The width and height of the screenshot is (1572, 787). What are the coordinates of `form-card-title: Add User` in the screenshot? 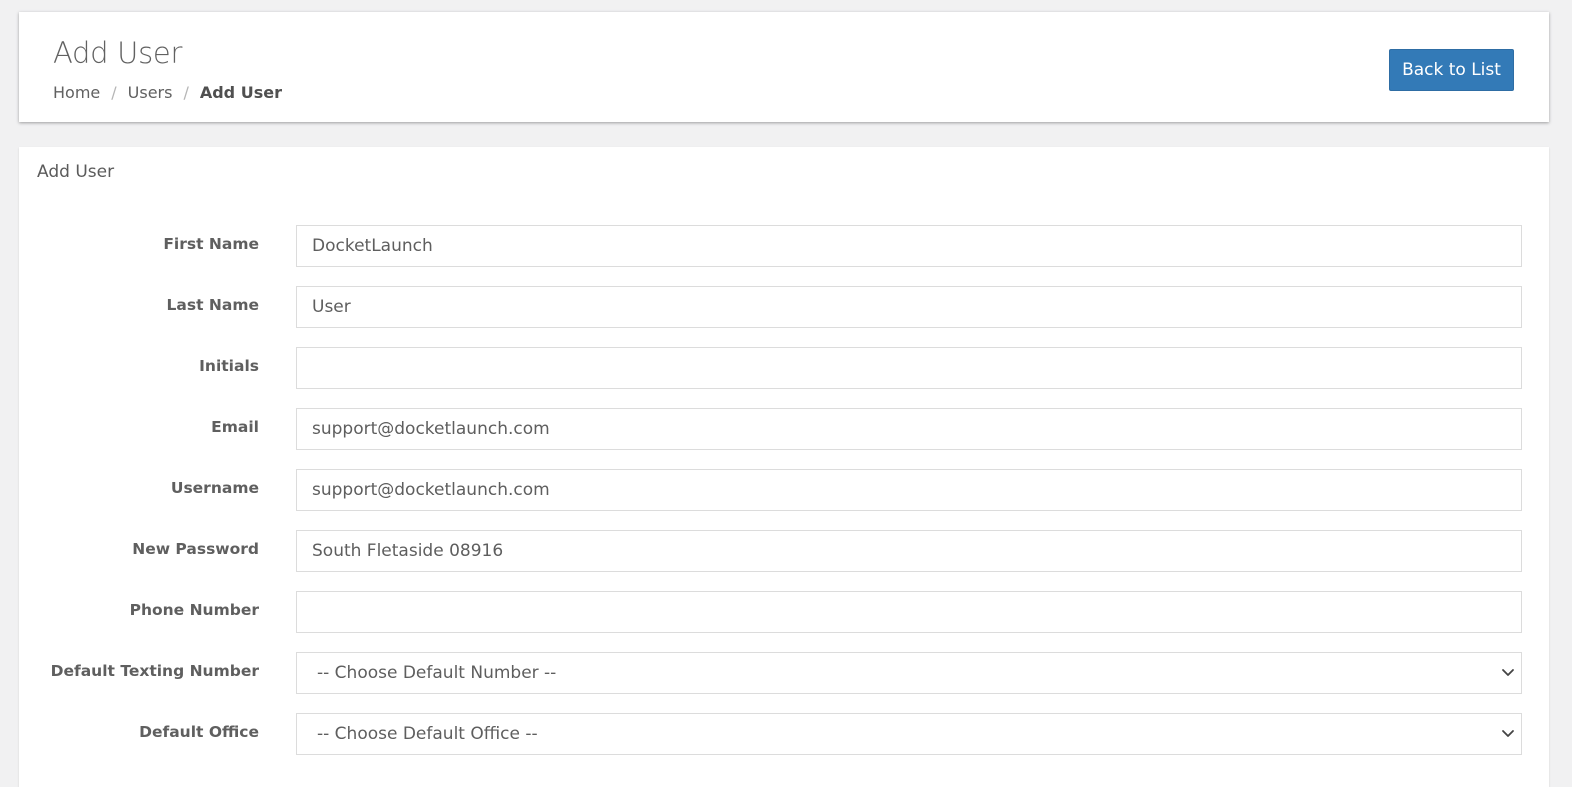 It's located at (76, 172).